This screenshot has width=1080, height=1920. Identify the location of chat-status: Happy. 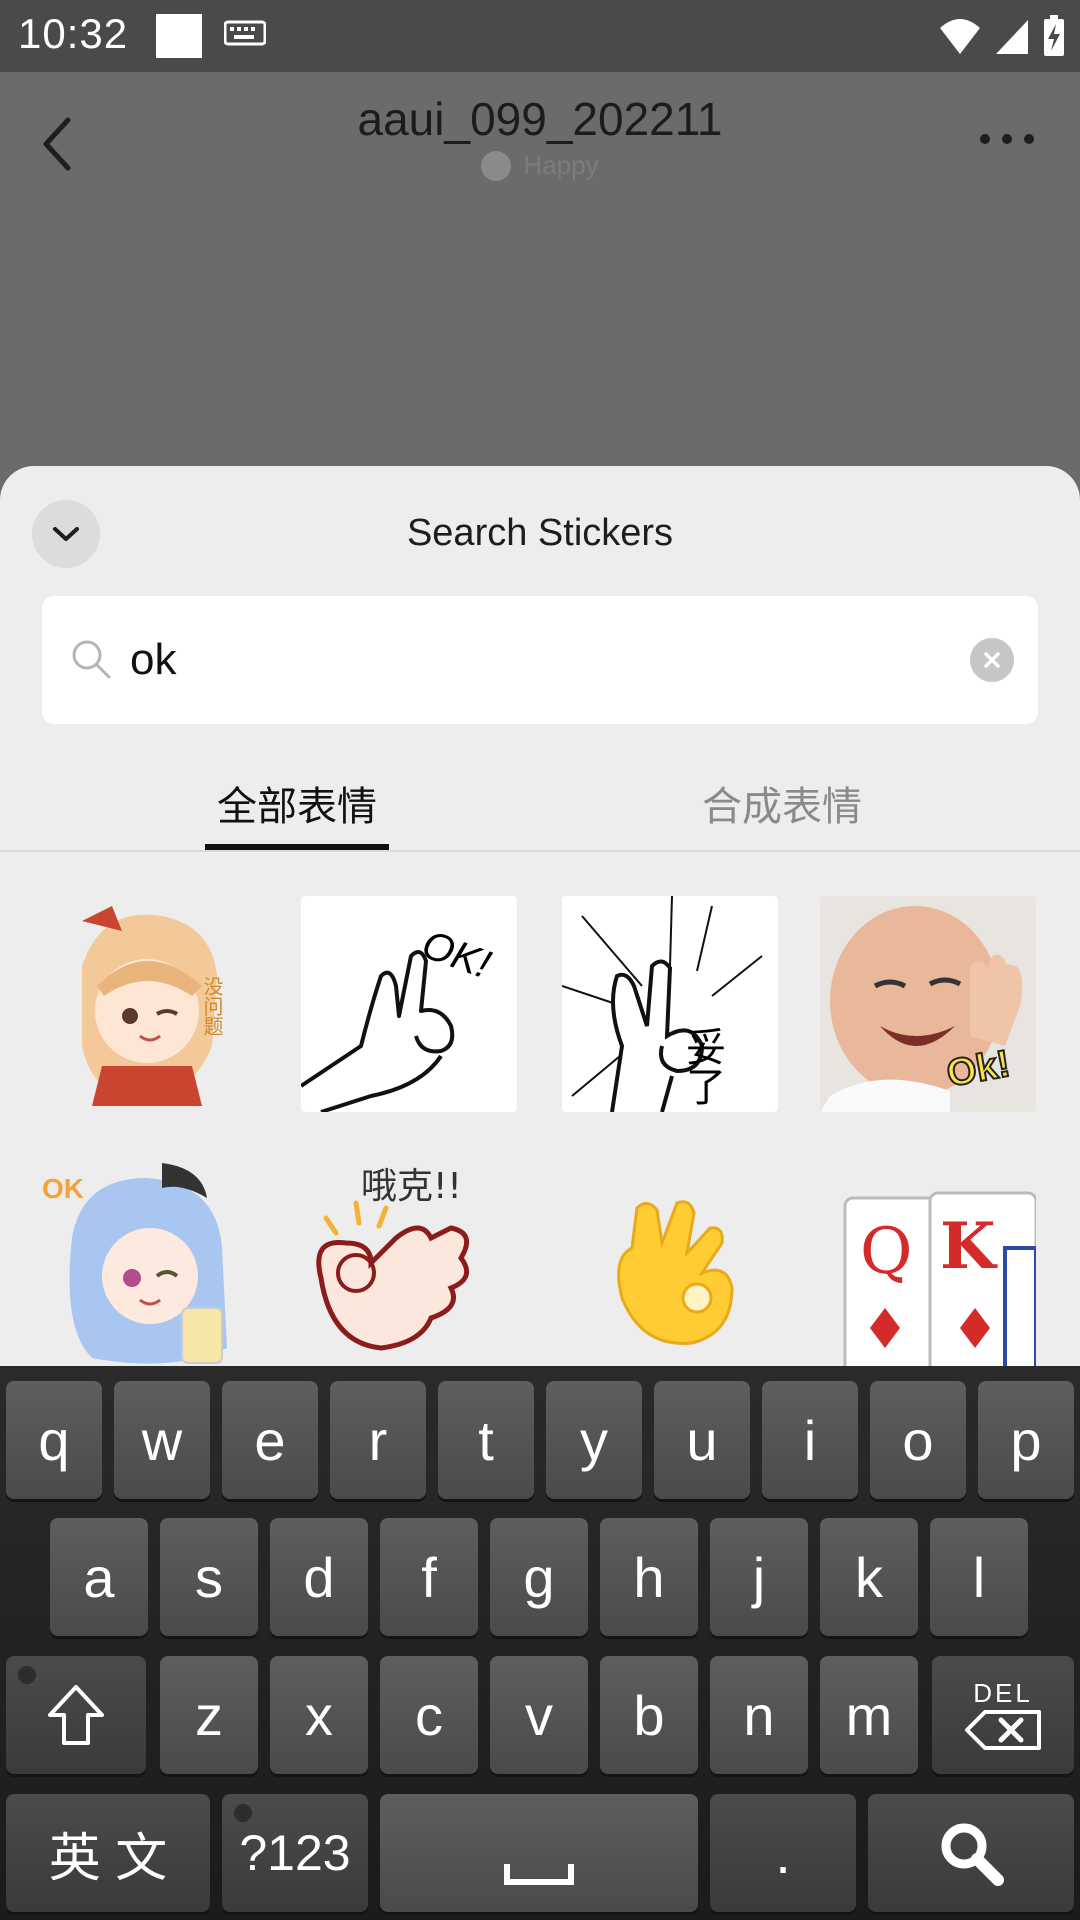
(540, 169).